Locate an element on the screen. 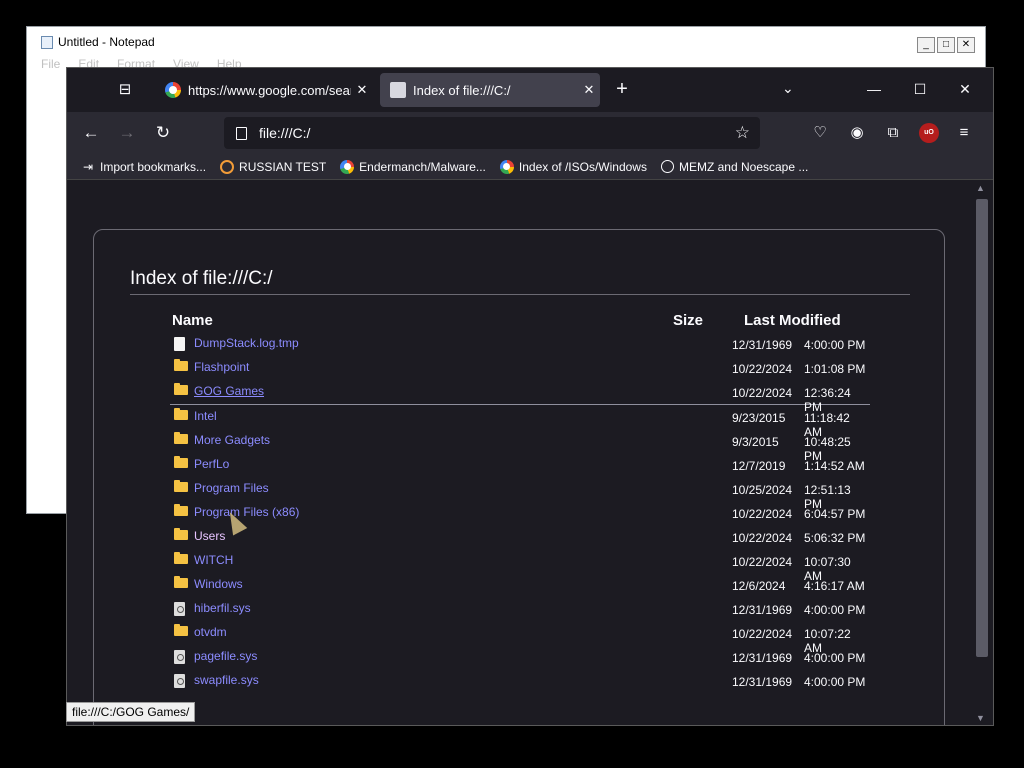  reload-icon: ↻ is located at coordinates (163, 133).